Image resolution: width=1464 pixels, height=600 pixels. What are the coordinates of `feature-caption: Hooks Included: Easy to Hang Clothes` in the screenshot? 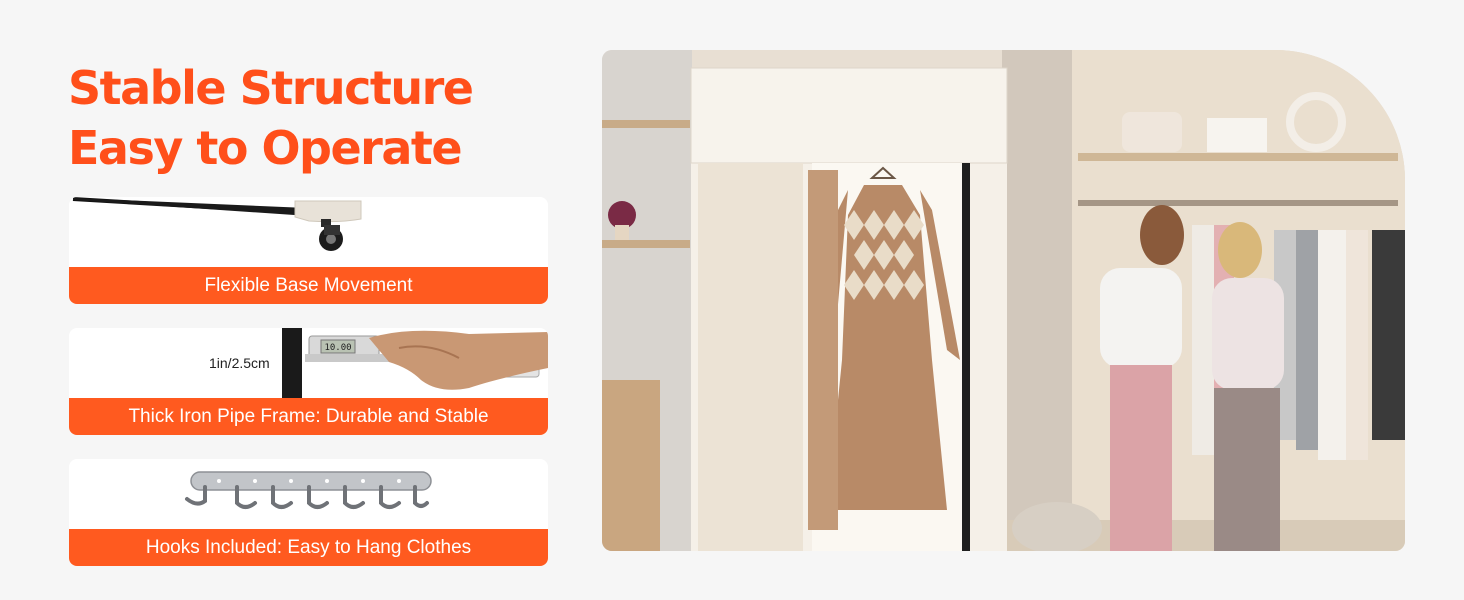 It's located at (308, 547).